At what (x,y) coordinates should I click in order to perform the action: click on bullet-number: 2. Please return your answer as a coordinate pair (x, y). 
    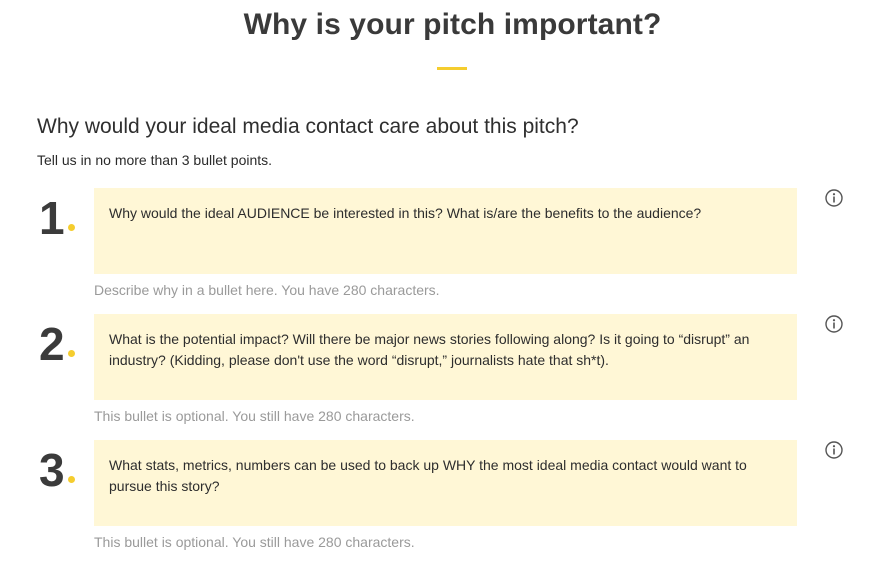
    Looking at the image, I should click on (52, 344).